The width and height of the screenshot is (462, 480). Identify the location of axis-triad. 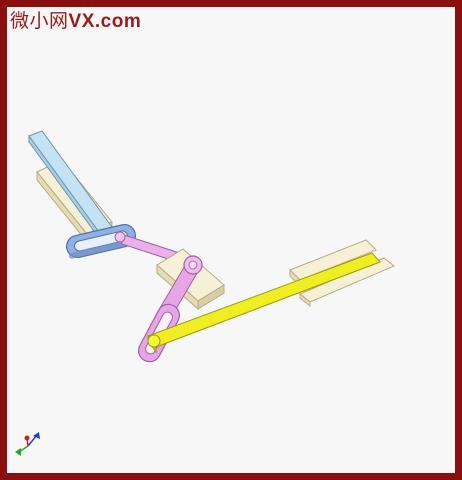
(27, 444).